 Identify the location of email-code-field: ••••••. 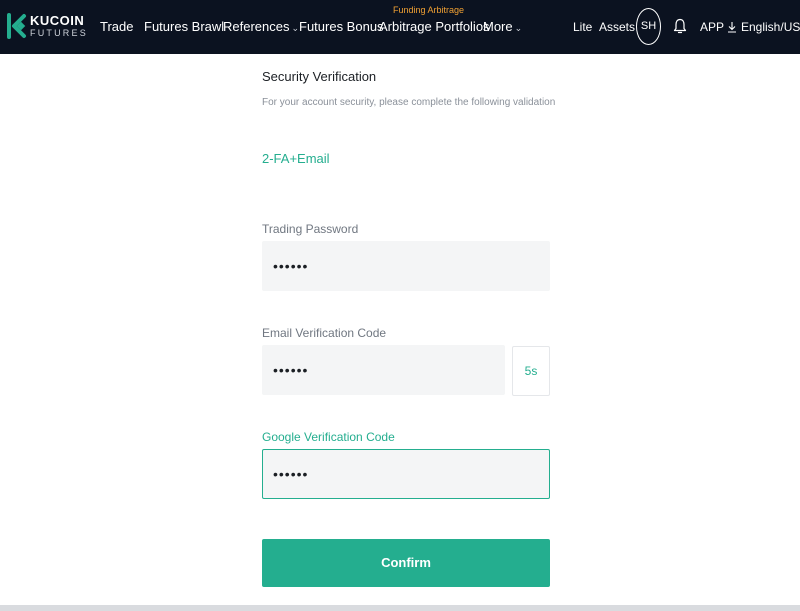
(383, 370).